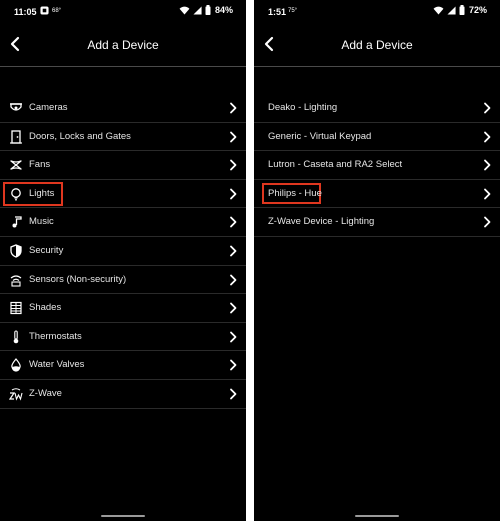 This screenshot has width=500, height=521. Describe the element at coordinates (377, 108) in the screenshot. I see `list-item-deako: Deako - Lighting` at that location.